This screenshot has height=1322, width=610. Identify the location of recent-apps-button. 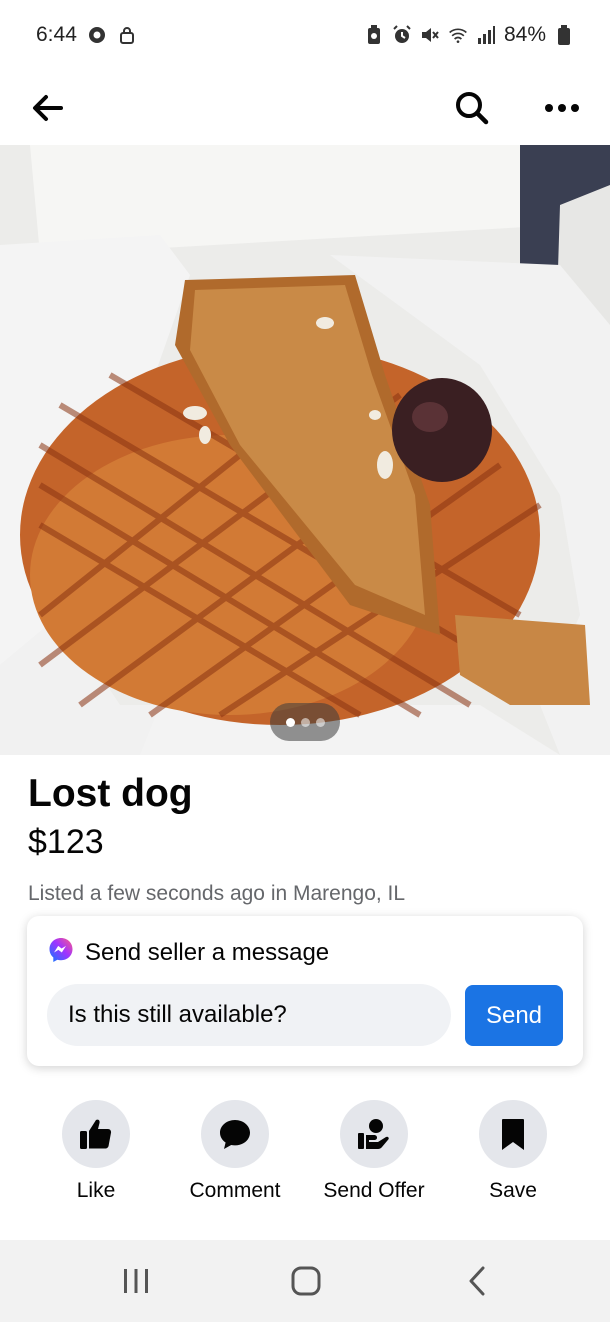
(136, 1281).